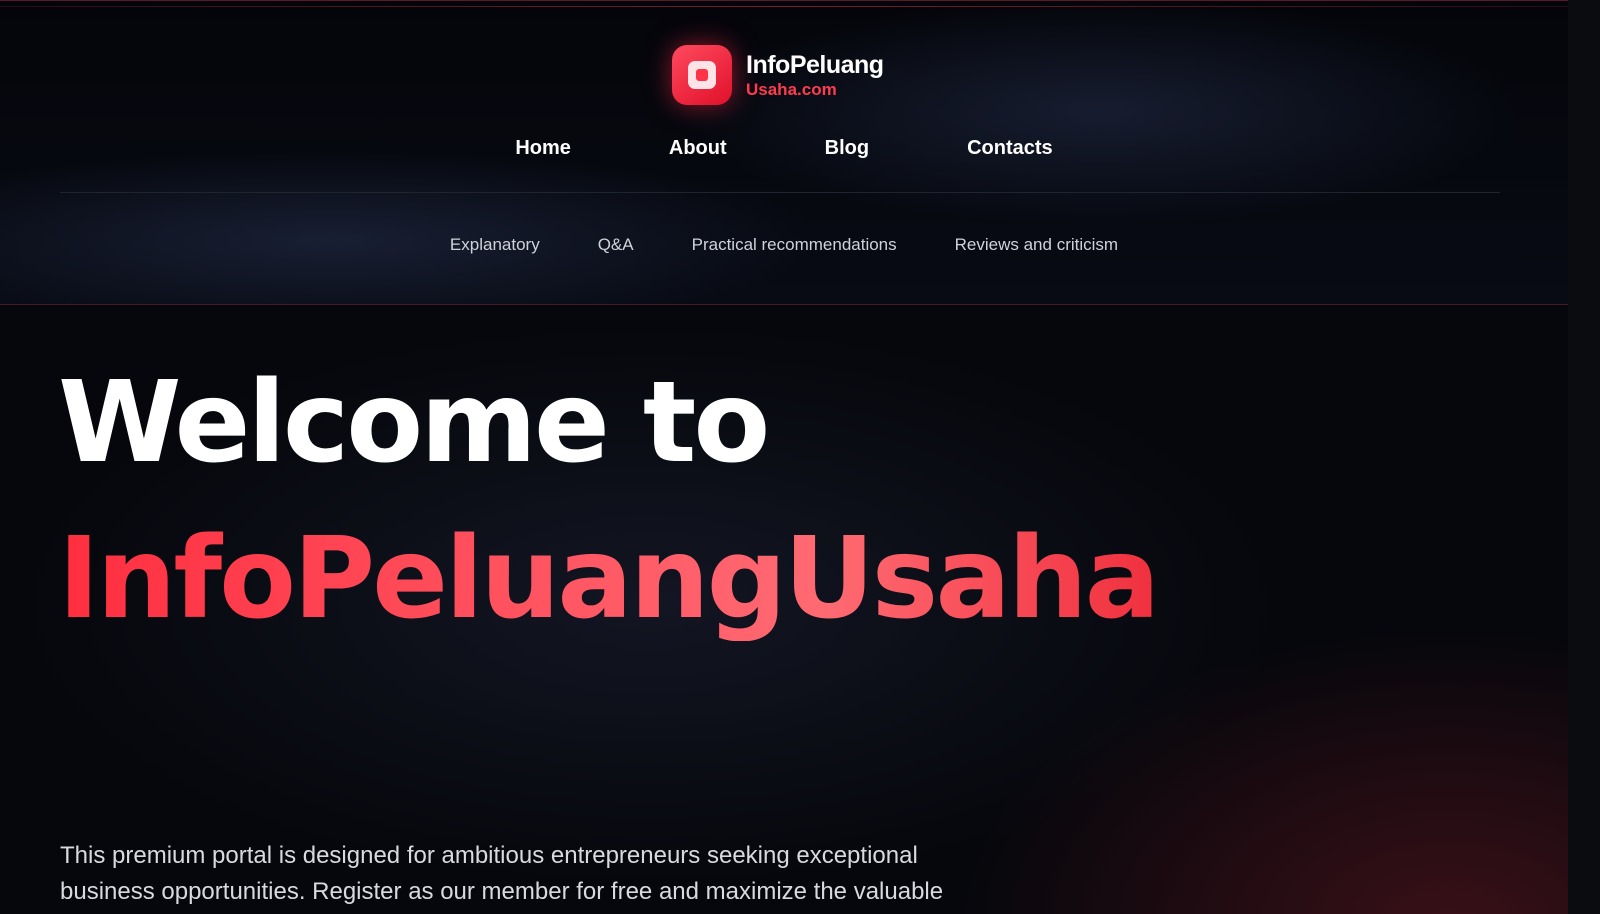  Describe the element at coordinates (414, 423) in the screenshot. I see `hero-heading: Welcome to` at that location.